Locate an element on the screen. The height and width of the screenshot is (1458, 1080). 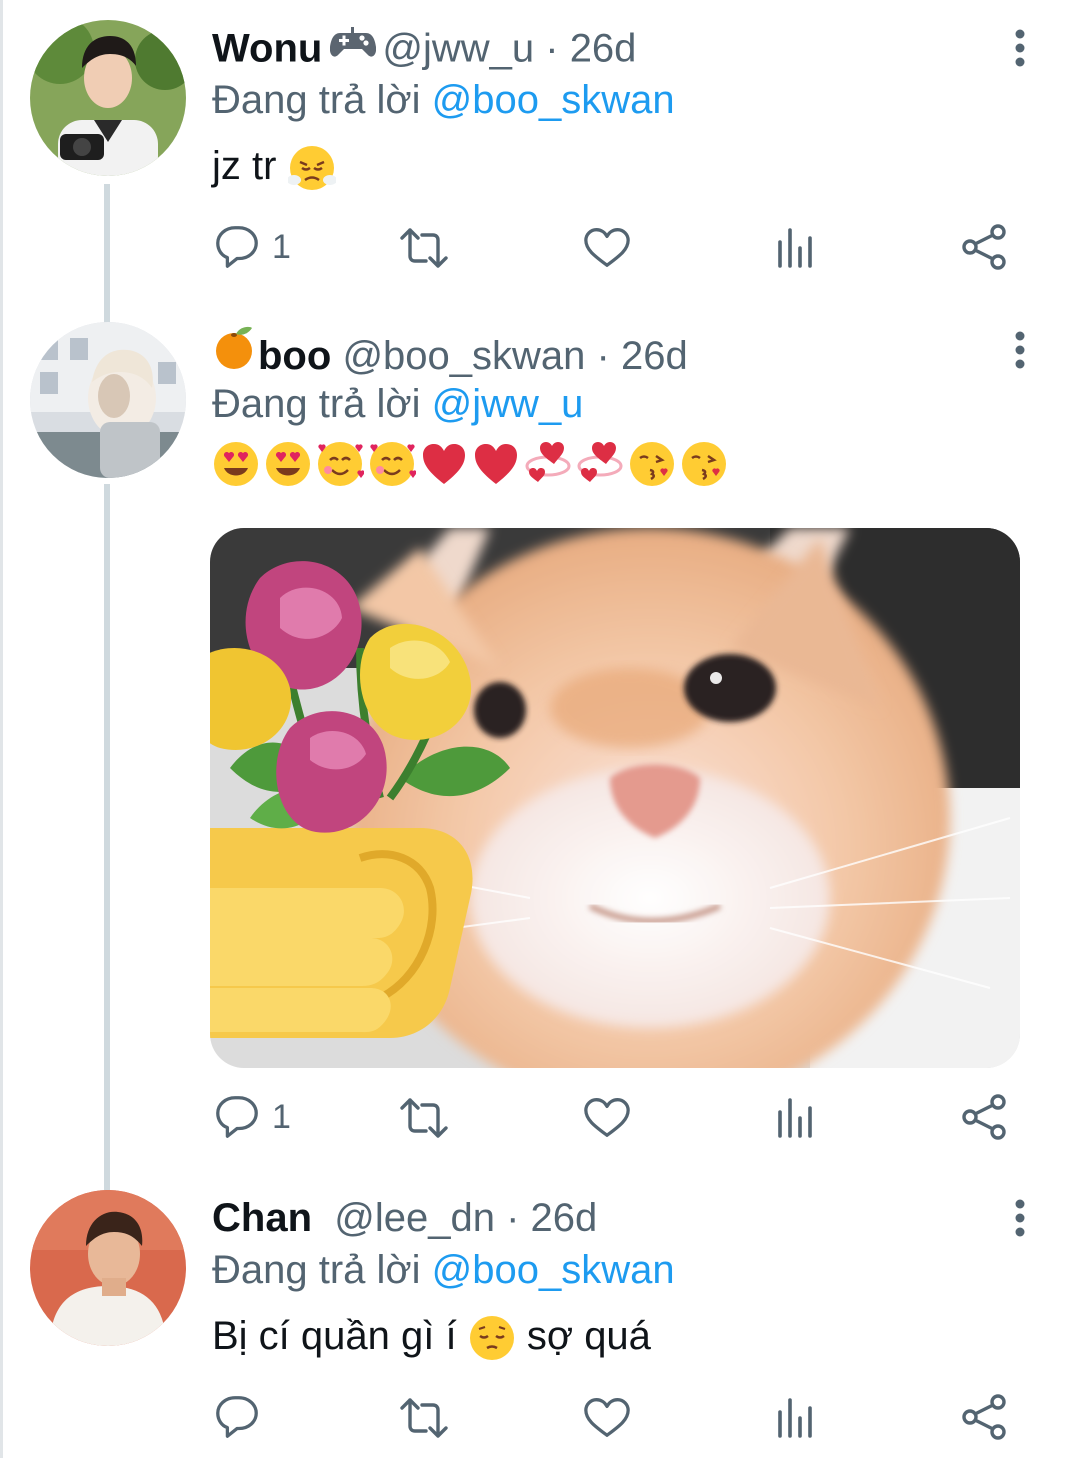
tweet-content: boo @boo_skwan · 26d Đang trả lời @jww_u is located at coordinates (616, 409).